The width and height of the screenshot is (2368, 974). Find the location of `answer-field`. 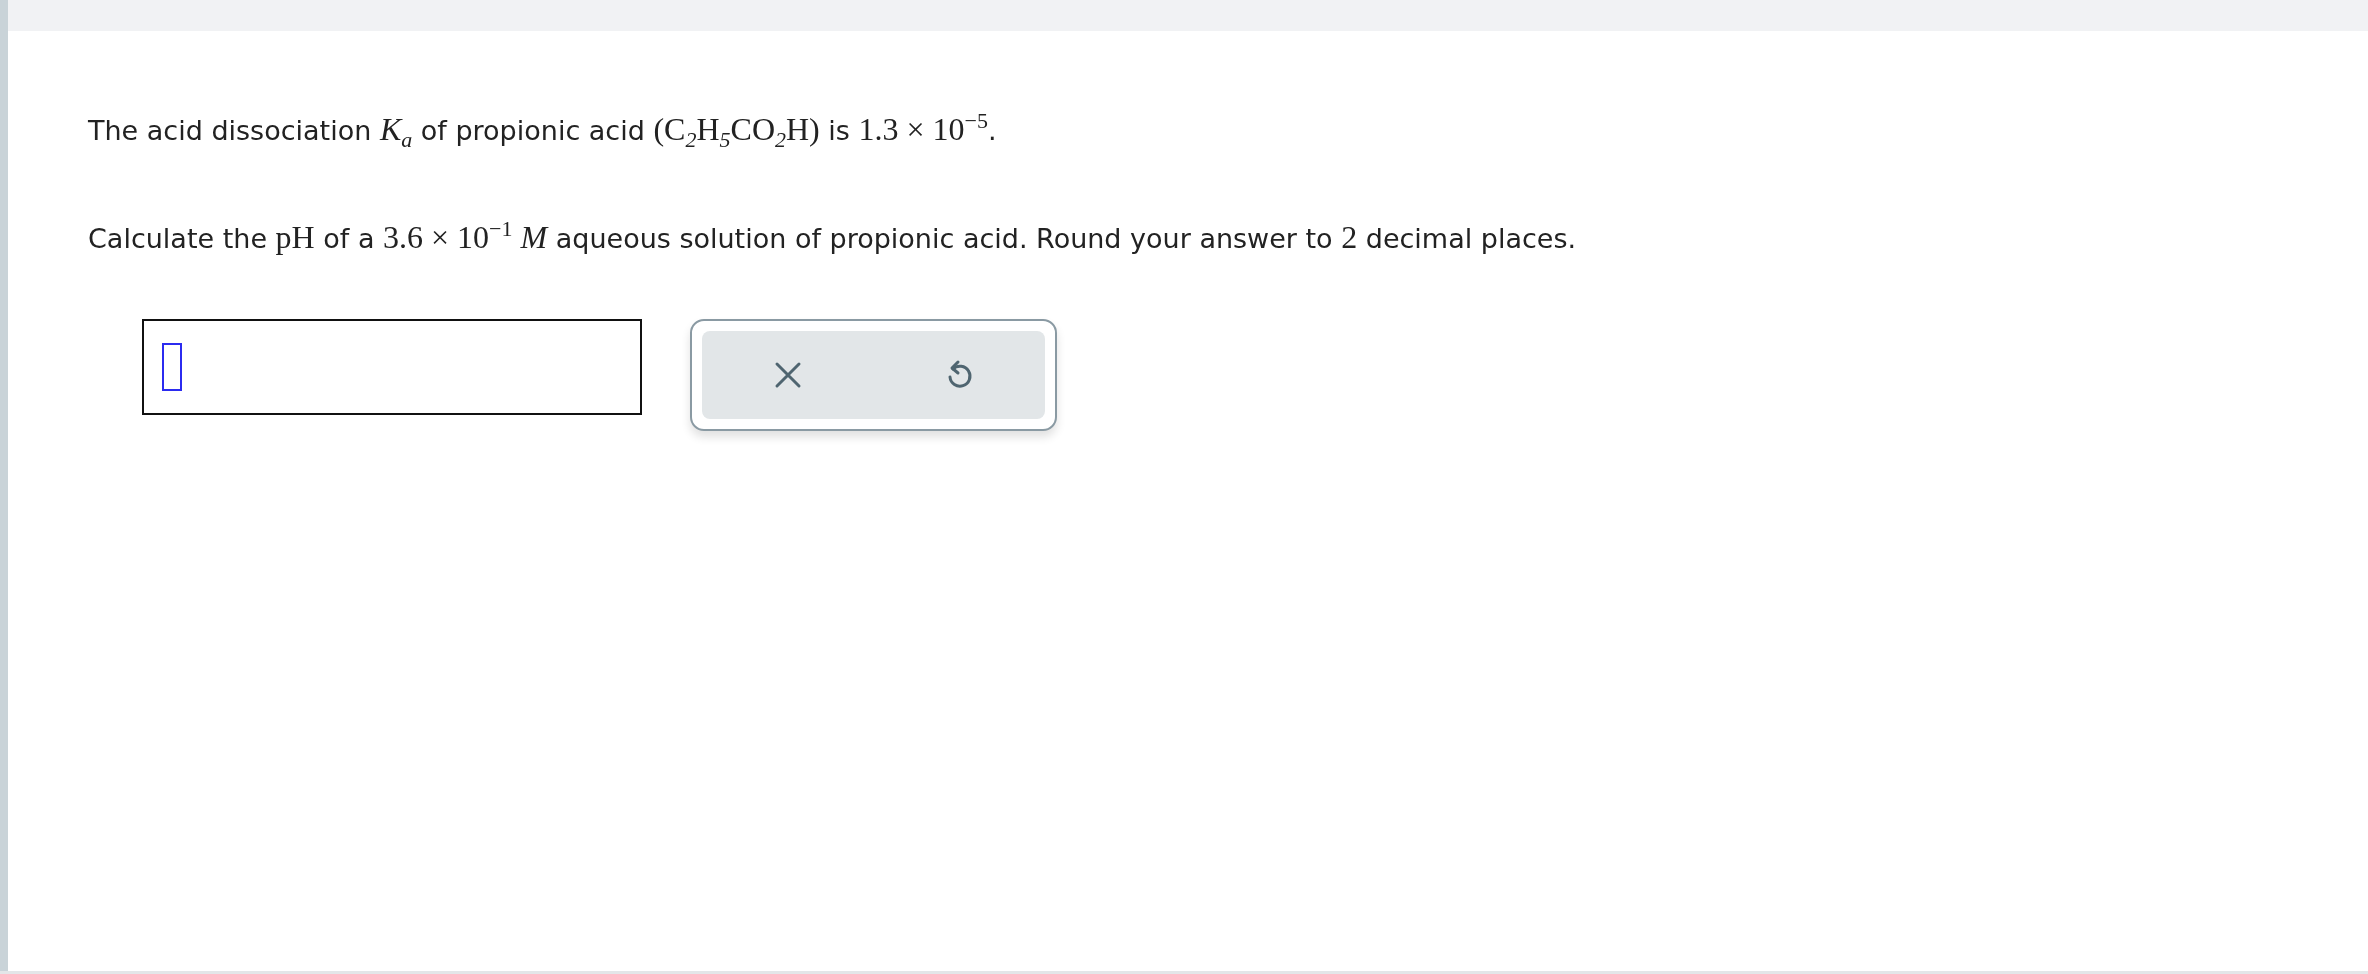

answer-field is located at coordinates (392, 367).